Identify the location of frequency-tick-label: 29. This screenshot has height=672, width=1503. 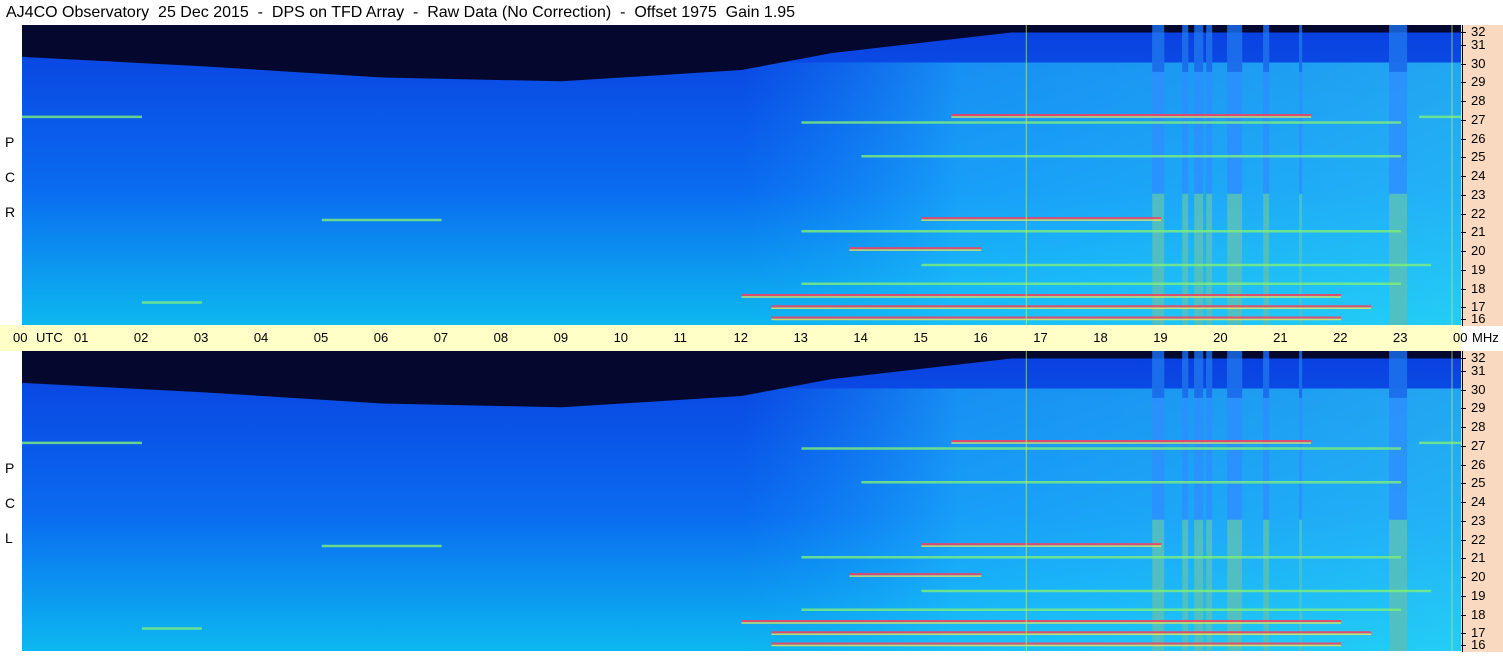
(1473, 81).